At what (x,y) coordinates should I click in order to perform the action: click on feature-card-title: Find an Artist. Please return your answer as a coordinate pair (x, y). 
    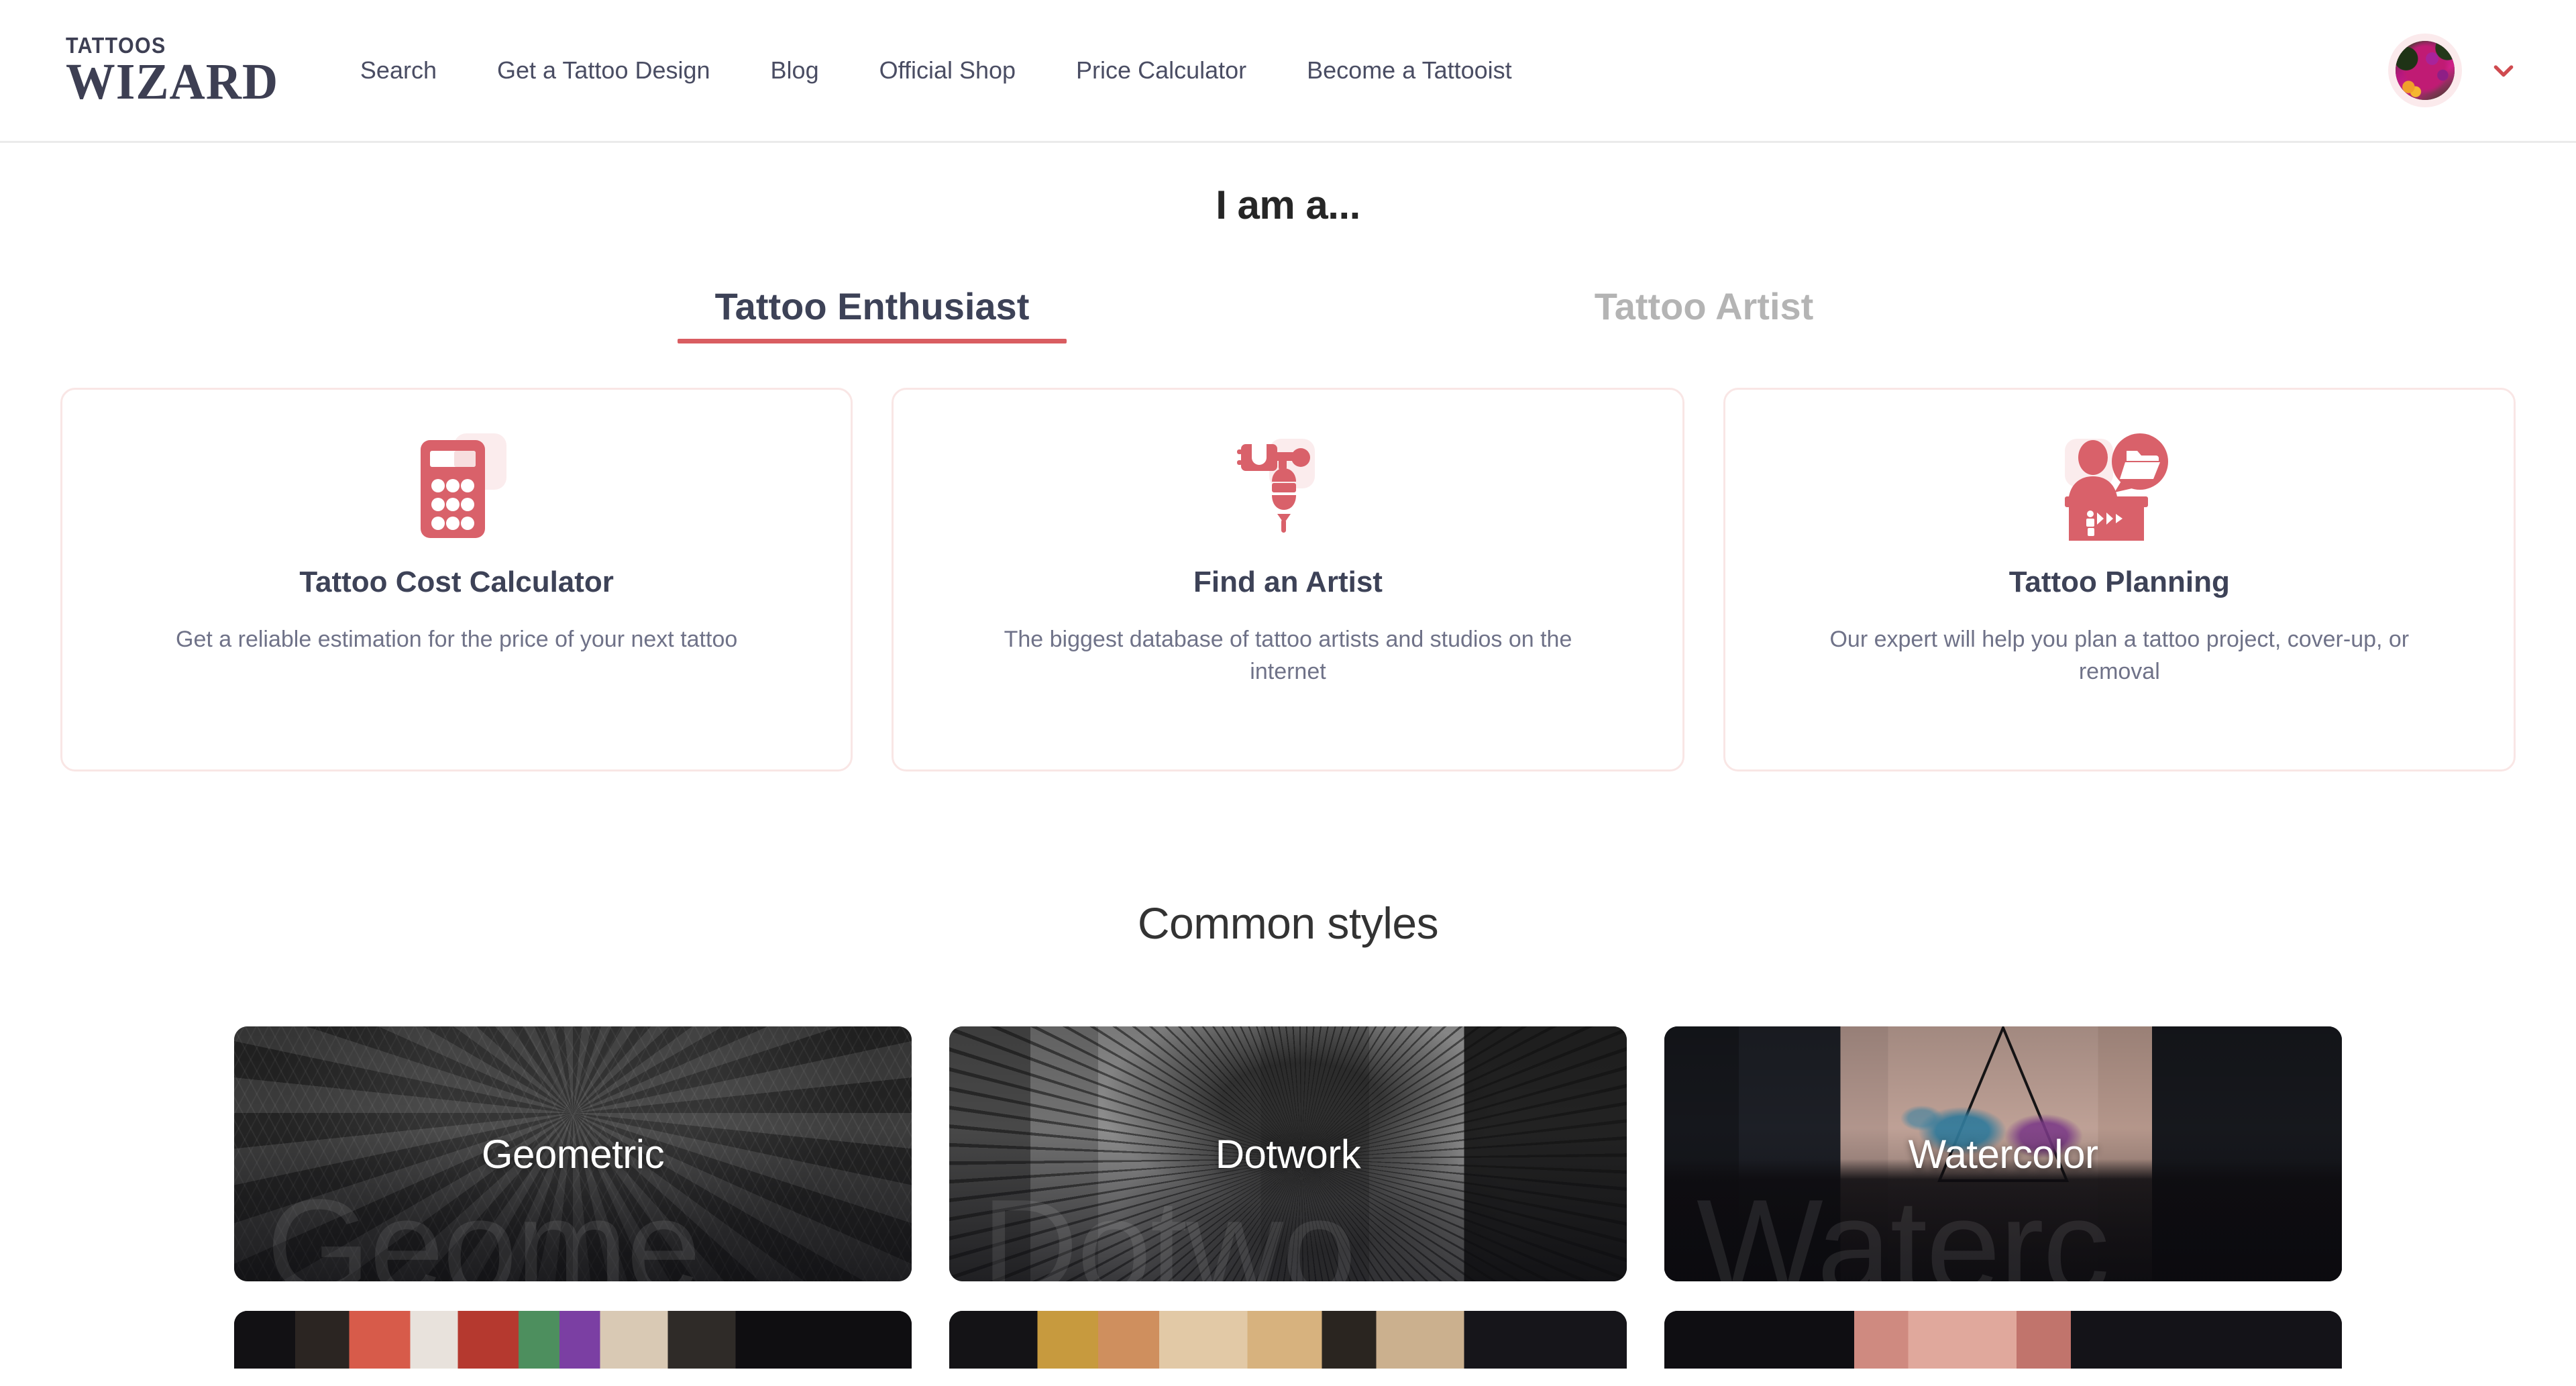
    Looking at the image, I should click on (1288, 582).